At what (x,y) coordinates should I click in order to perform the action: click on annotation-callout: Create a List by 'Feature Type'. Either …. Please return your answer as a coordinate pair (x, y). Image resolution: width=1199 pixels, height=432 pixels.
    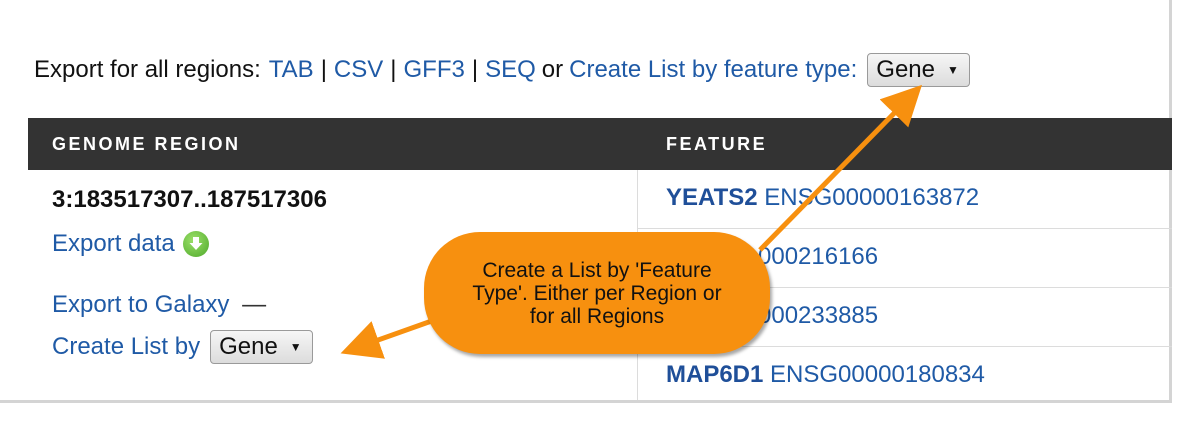
    Looking at the image, I should click on (597, 293).